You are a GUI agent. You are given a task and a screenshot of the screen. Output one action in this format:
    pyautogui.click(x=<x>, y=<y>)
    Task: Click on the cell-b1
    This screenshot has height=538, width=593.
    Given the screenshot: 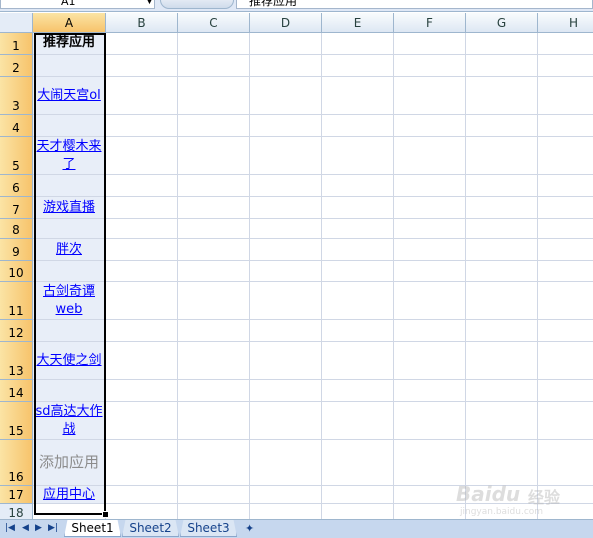 What is the action you would take?
    pyautogui.click(x=142, y=44)
    